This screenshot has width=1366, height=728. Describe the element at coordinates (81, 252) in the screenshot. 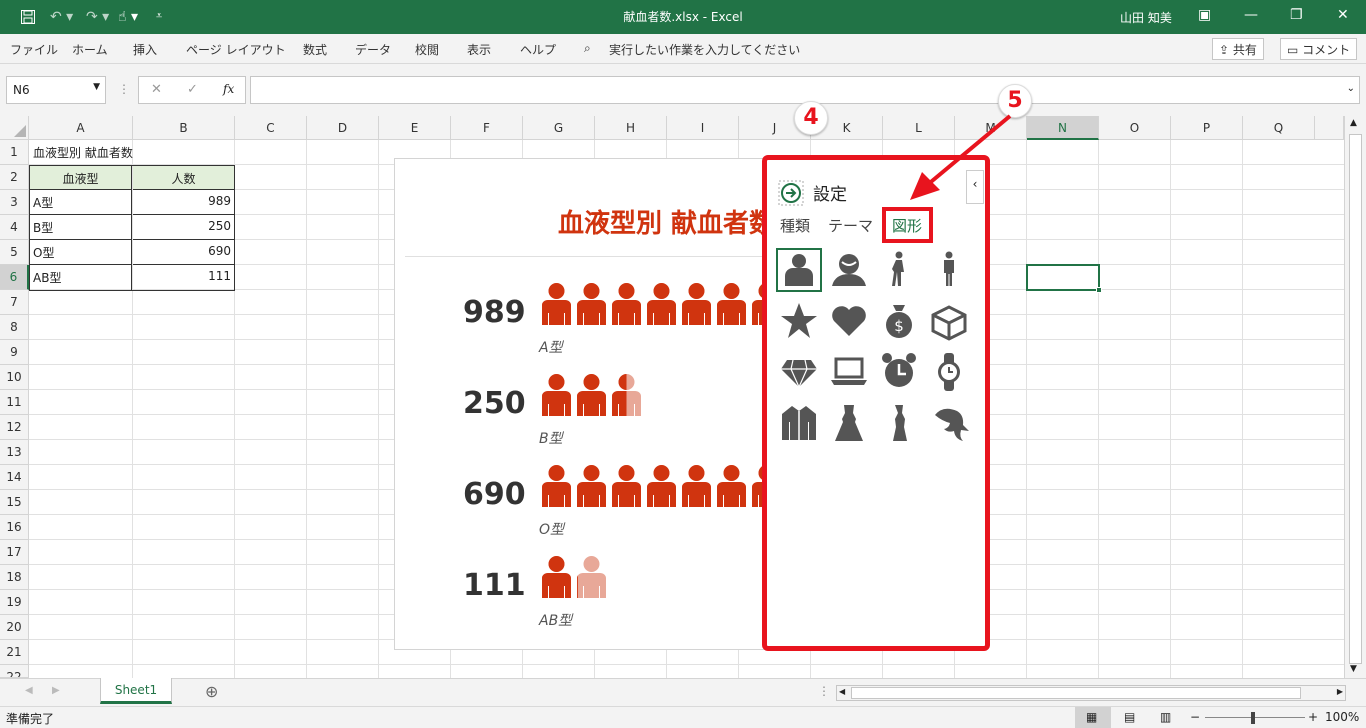

I see `cell-type: O型` at that location.